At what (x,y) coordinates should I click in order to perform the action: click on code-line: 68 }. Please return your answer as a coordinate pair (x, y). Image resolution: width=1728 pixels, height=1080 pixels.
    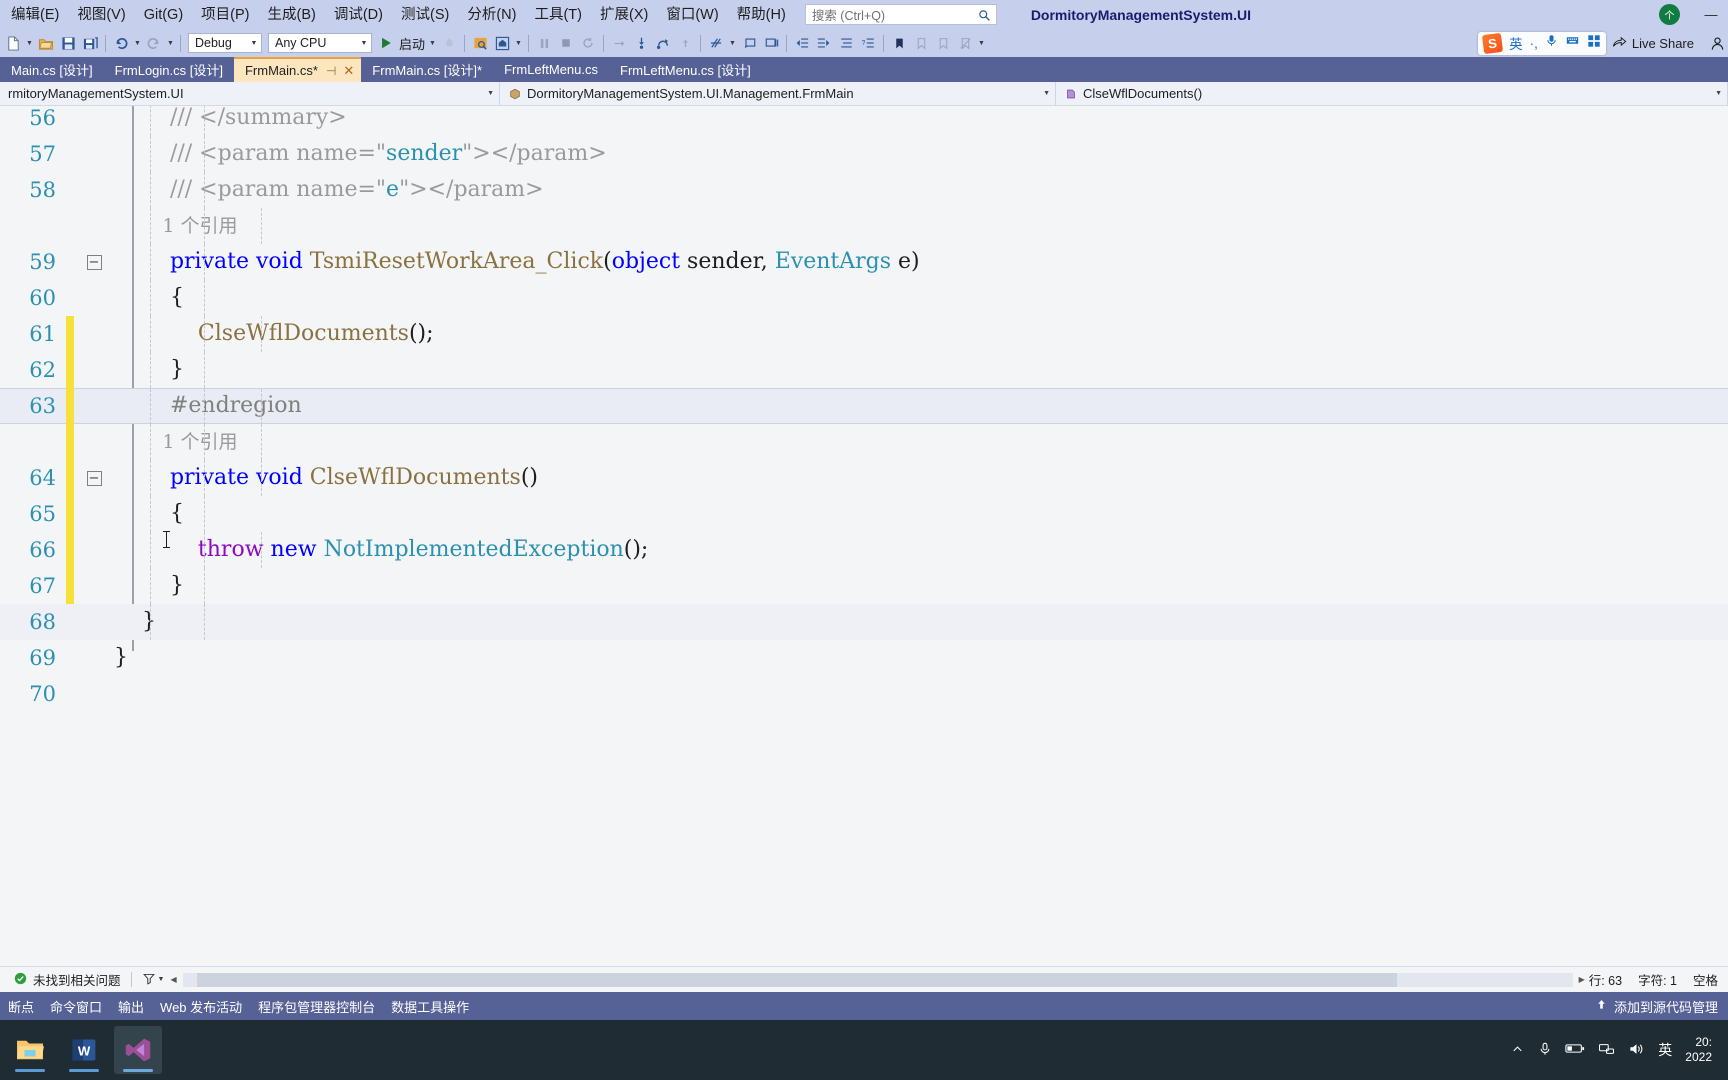
    Looking at the image, I should click on (864, 622).